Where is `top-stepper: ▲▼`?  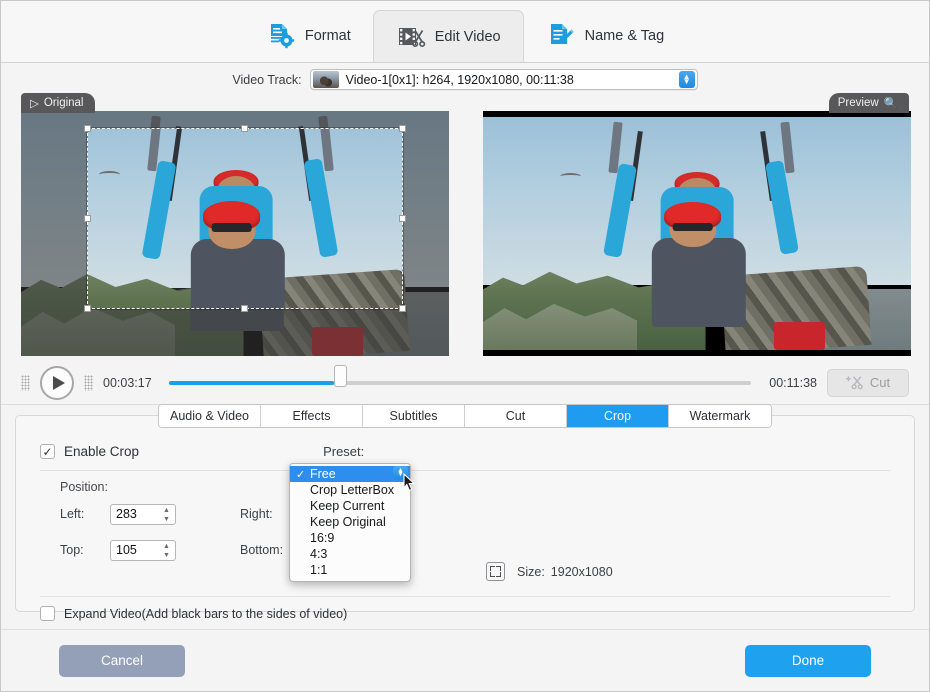
top-stepper: ▲▼ is located at coordinates (143, 550).